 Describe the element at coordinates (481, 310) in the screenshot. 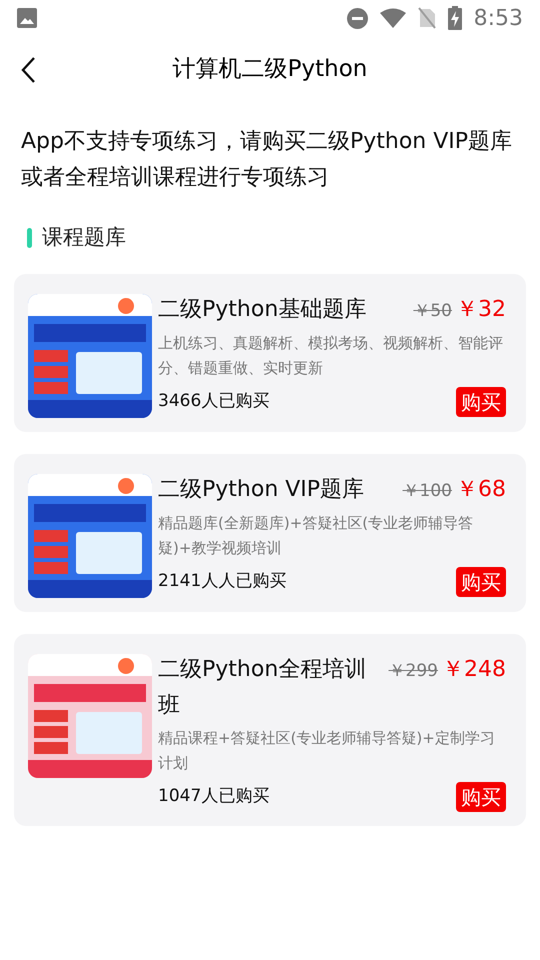

I see `sale-price: ￥32` at that location.